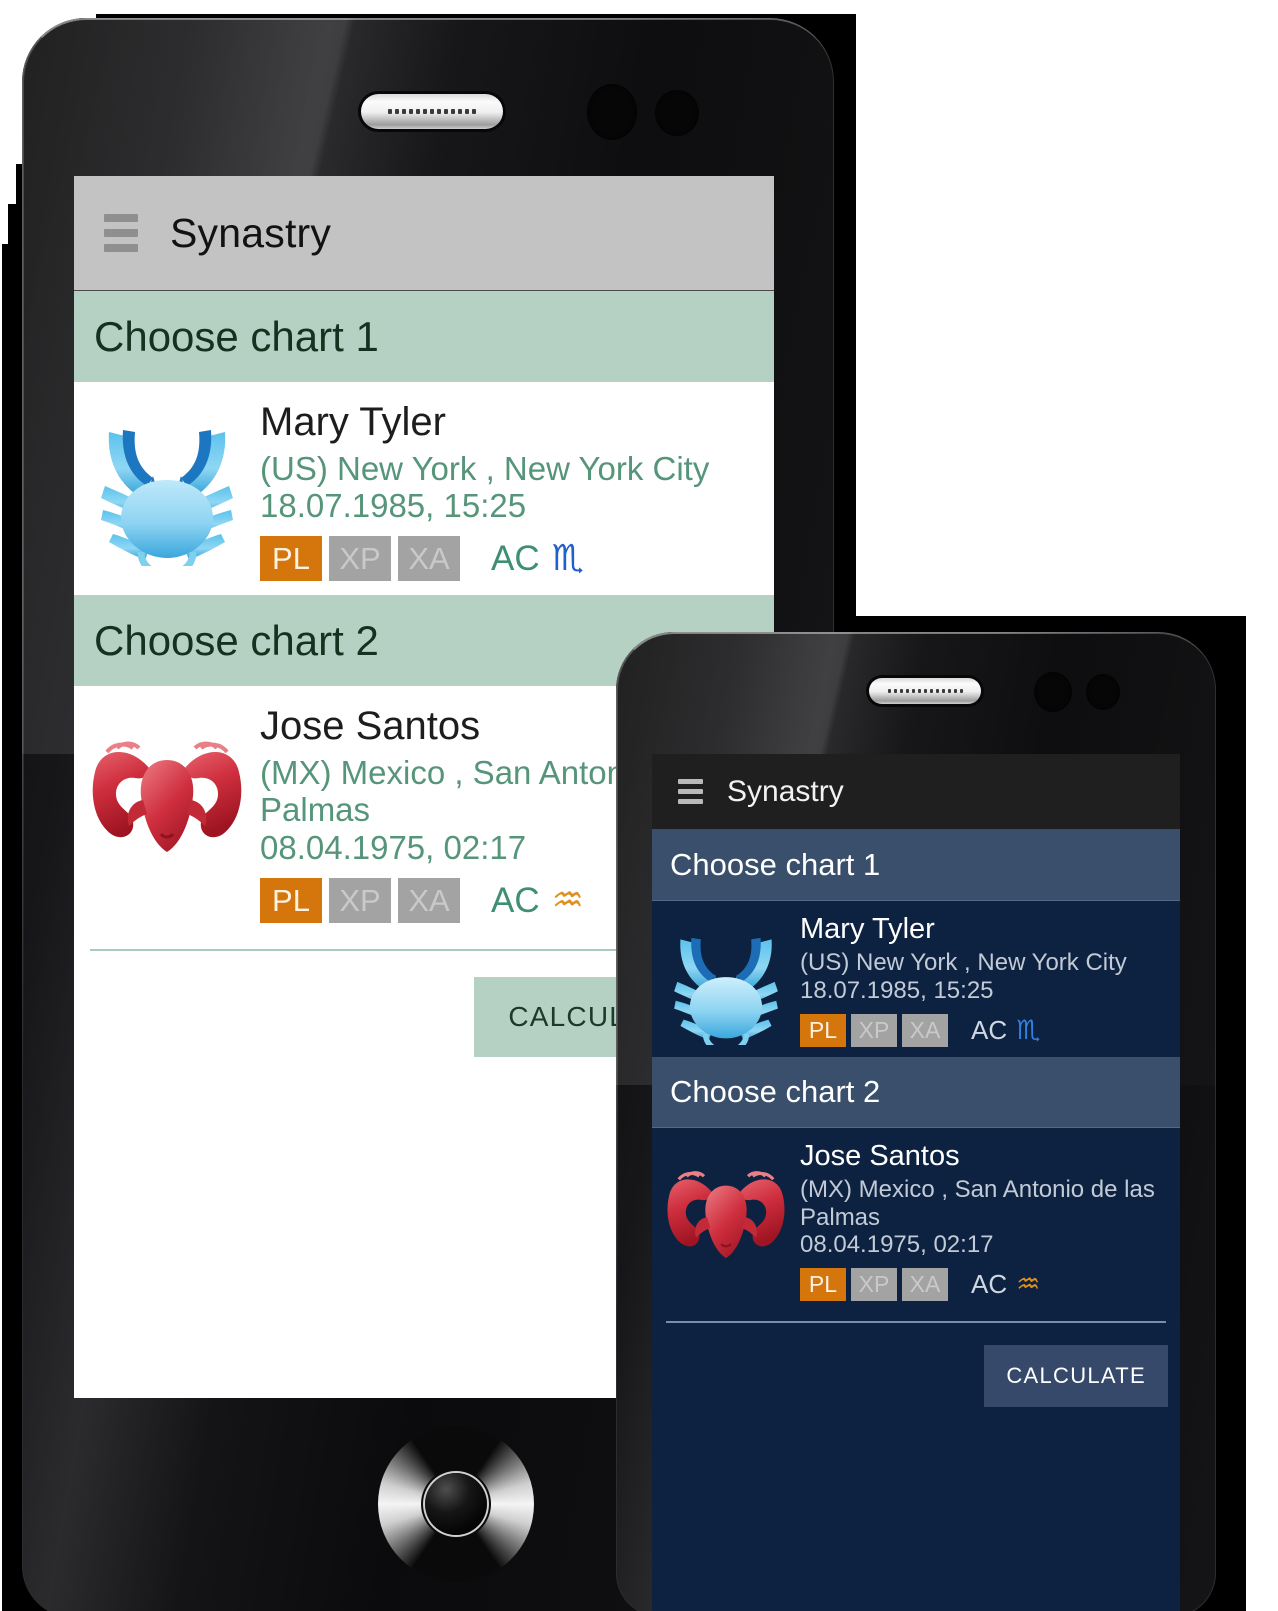 This screenshot has height=1611, width=1278. What do you see at coordinates (880, 1155) in the screenshot?
I see `person-name: Jose Santos` at bounding box center [880, 1155].